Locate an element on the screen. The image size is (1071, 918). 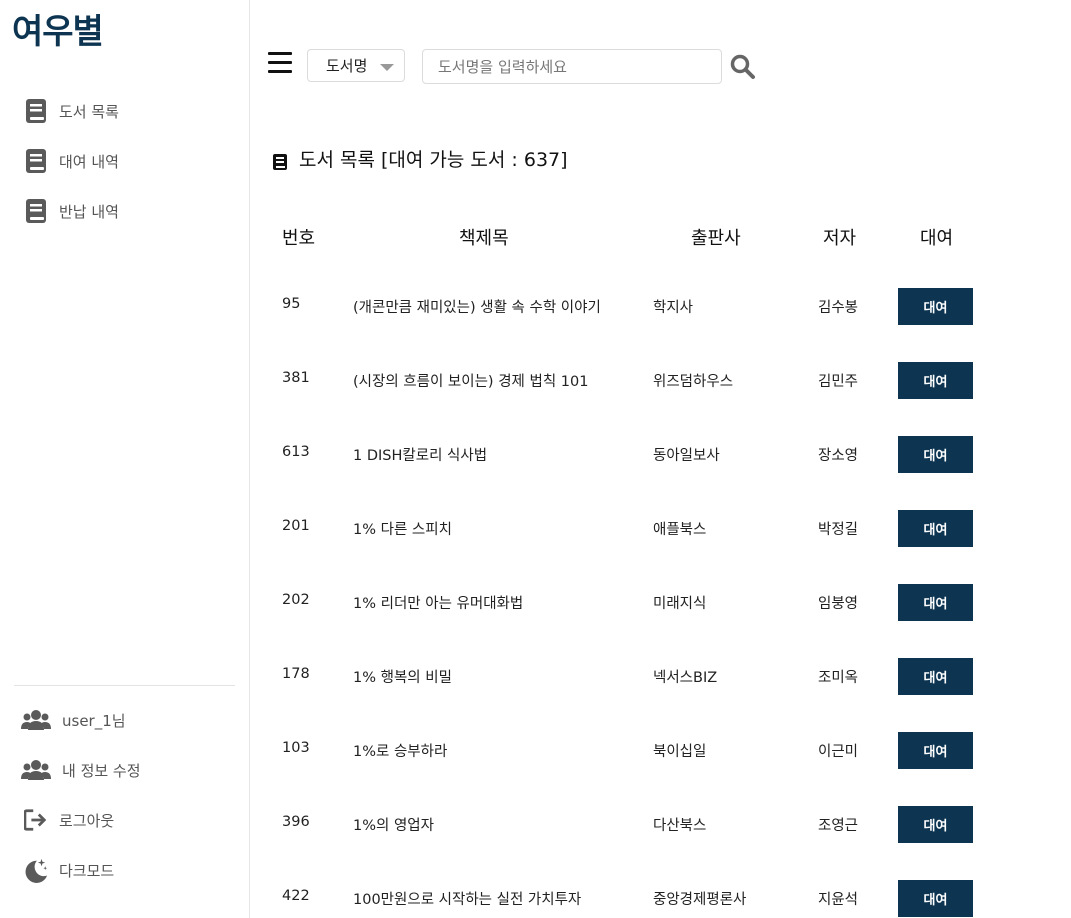
cell-number: 202 is located at coordinates (296, 600).